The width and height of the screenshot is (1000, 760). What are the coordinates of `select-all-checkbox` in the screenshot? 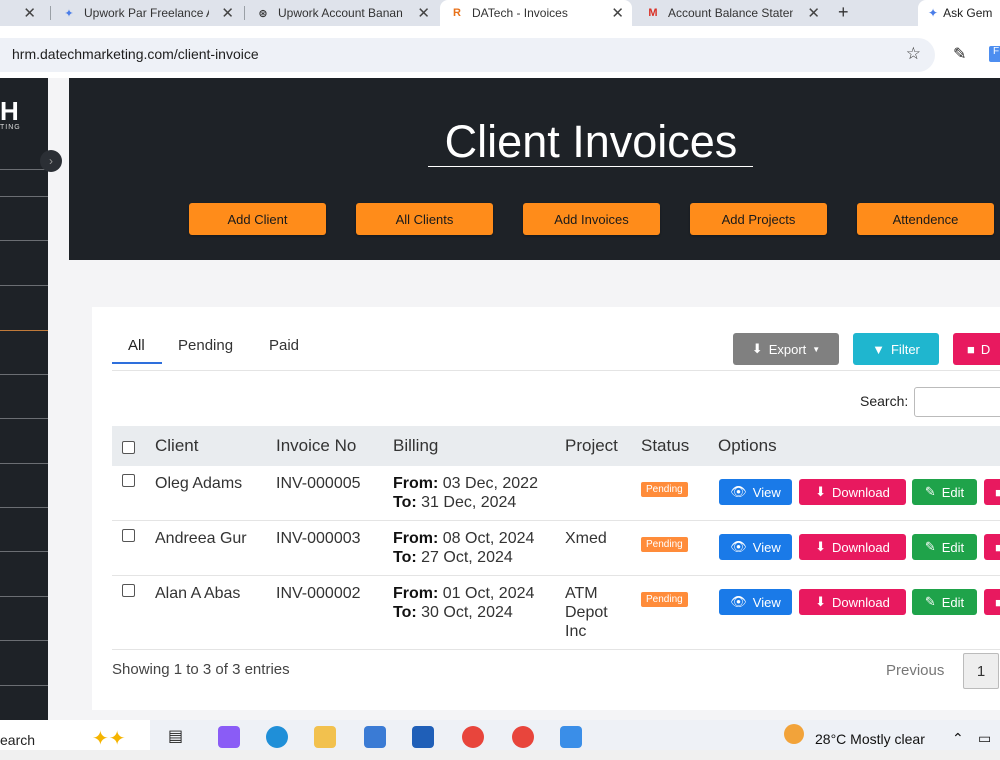 It's located at (128, 447).